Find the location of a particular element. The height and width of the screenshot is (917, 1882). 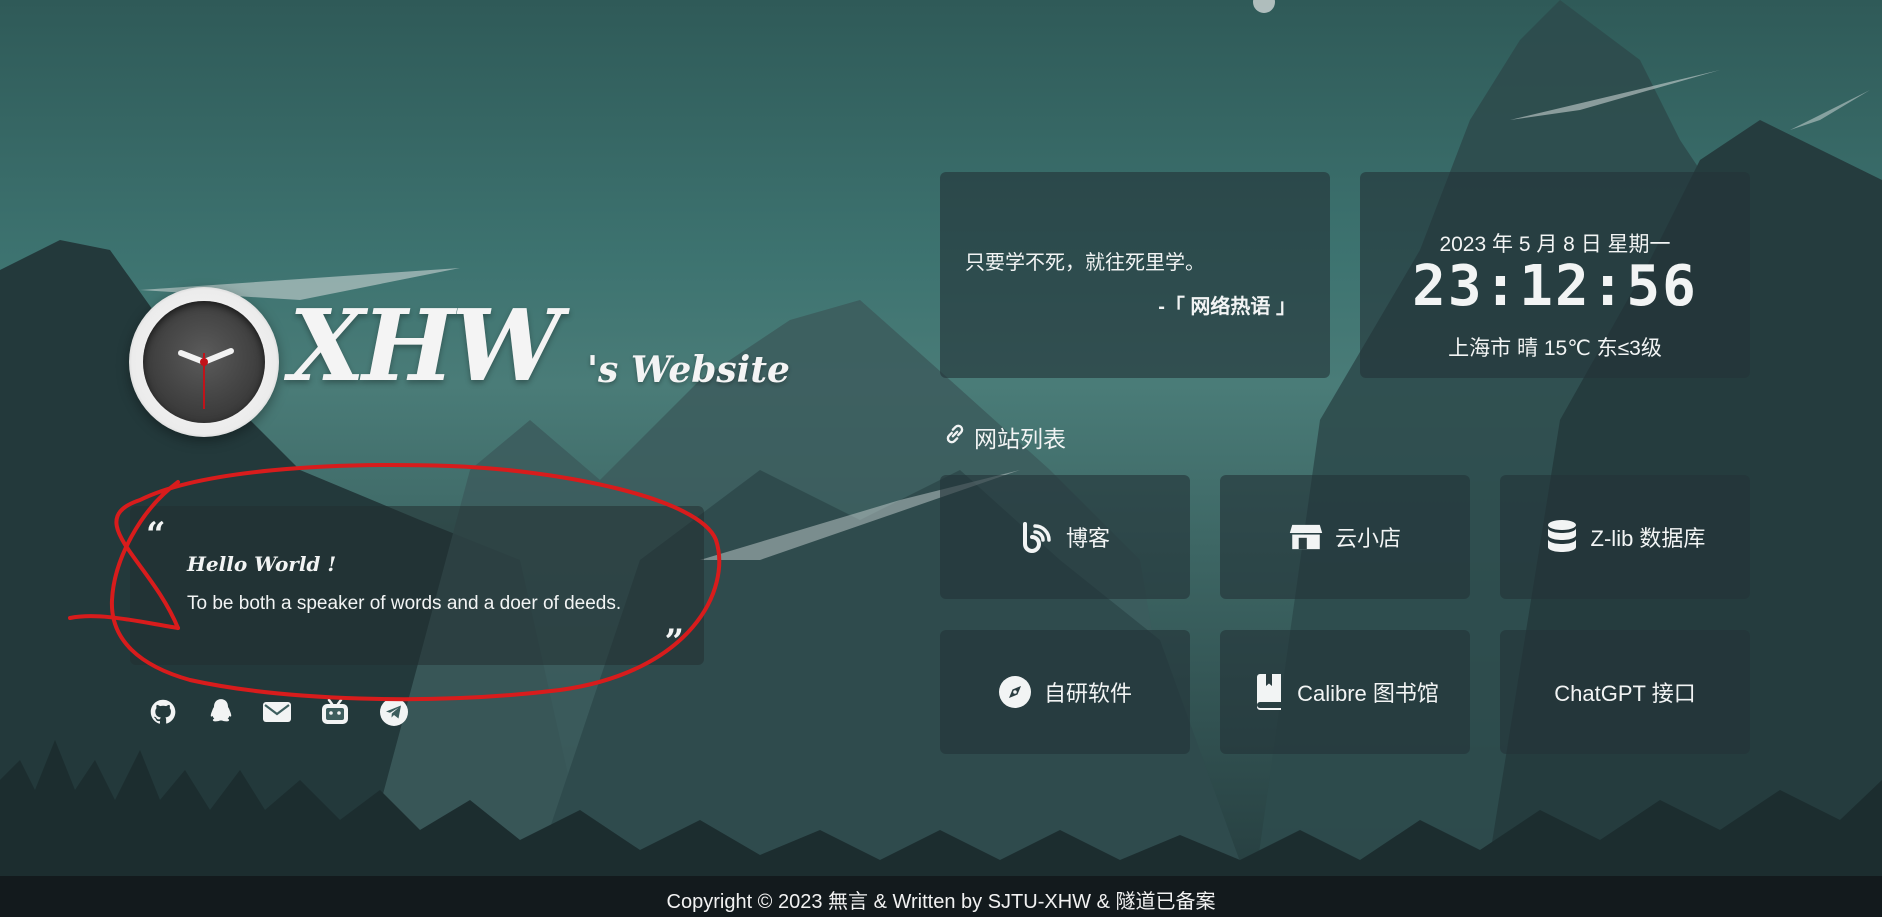

hitokoto-source: -「 网络热语 」 is located at coordinates (1227, 307).